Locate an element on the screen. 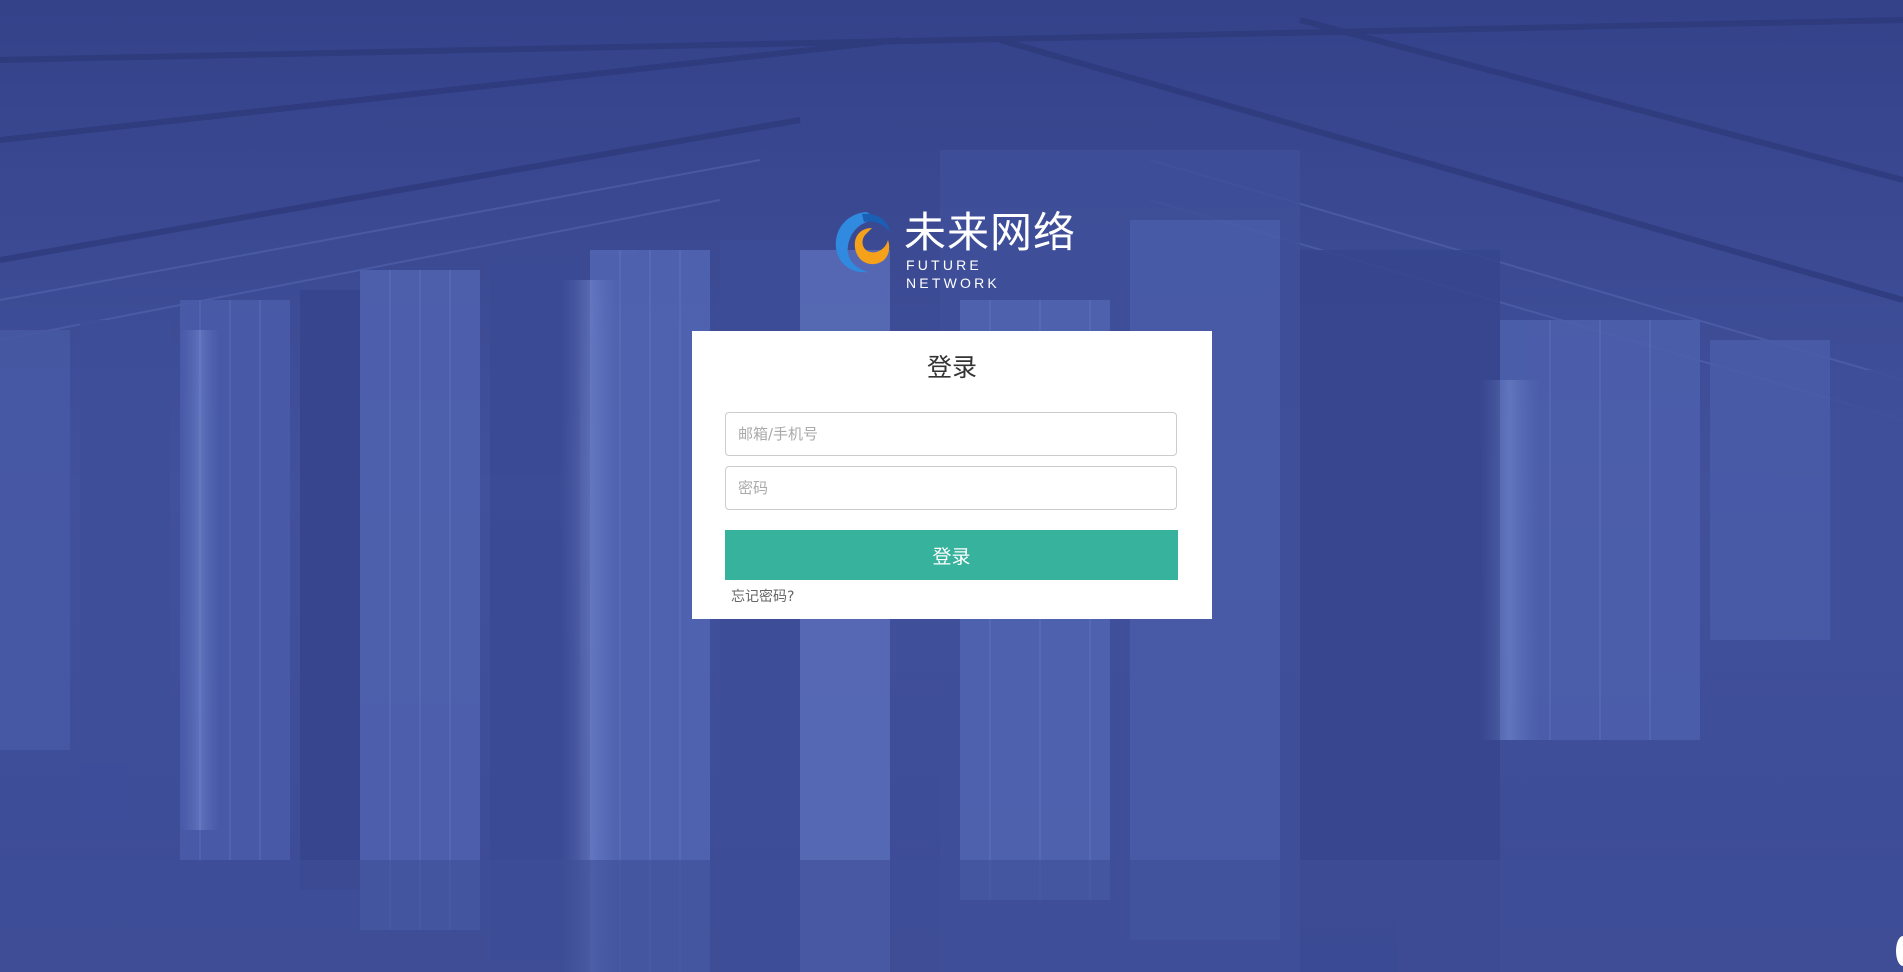 This screenshot has height=972, width=1903. brand-logo: 未来网络 FUTURE NETWORK is located at coordinates (954, 248).